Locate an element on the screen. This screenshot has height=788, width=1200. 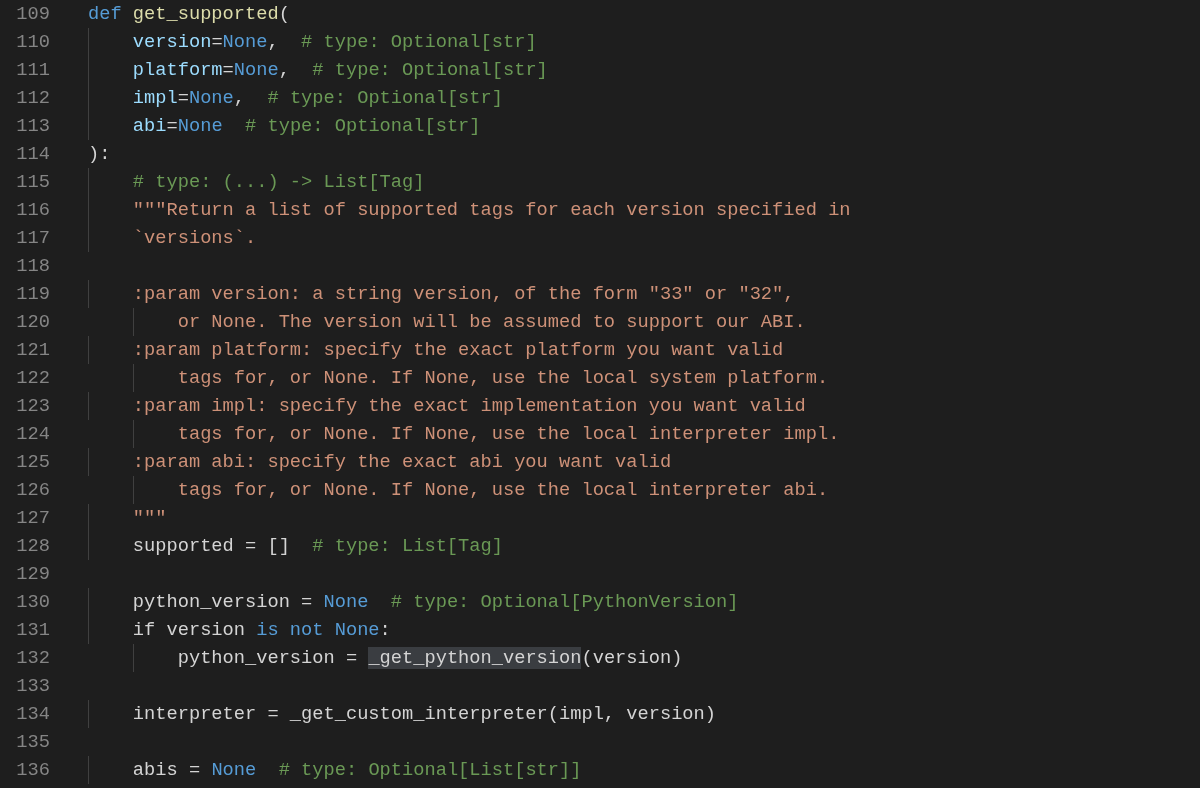
code-line: python_version = _get_python_version(version) is located at coordinates (385, 658).